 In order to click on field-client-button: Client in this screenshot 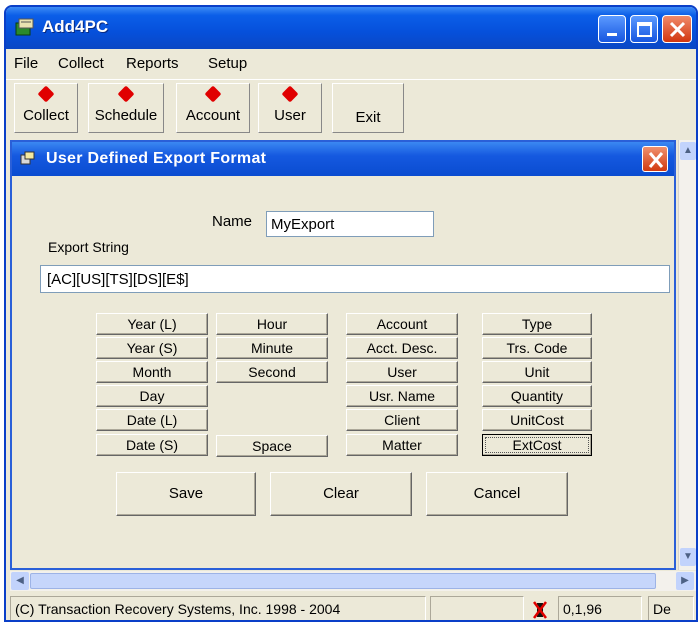, I will do `click(402, 420)`.